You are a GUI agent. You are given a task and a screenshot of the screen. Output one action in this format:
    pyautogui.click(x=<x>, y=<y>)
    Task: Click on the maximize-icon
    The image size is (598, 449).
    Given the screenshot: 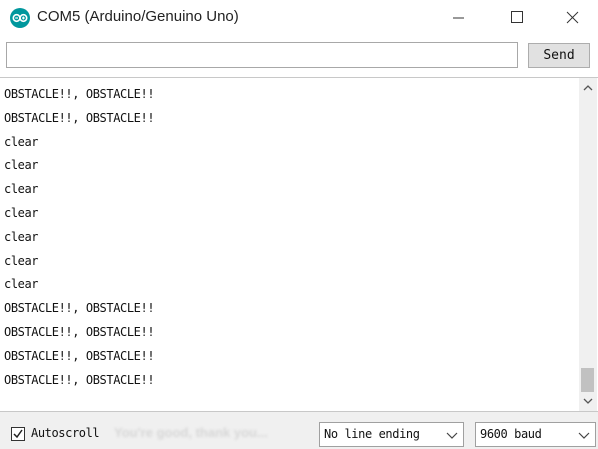 What is the action you would take?
    pyautogui.click(x=517, y=17)
    